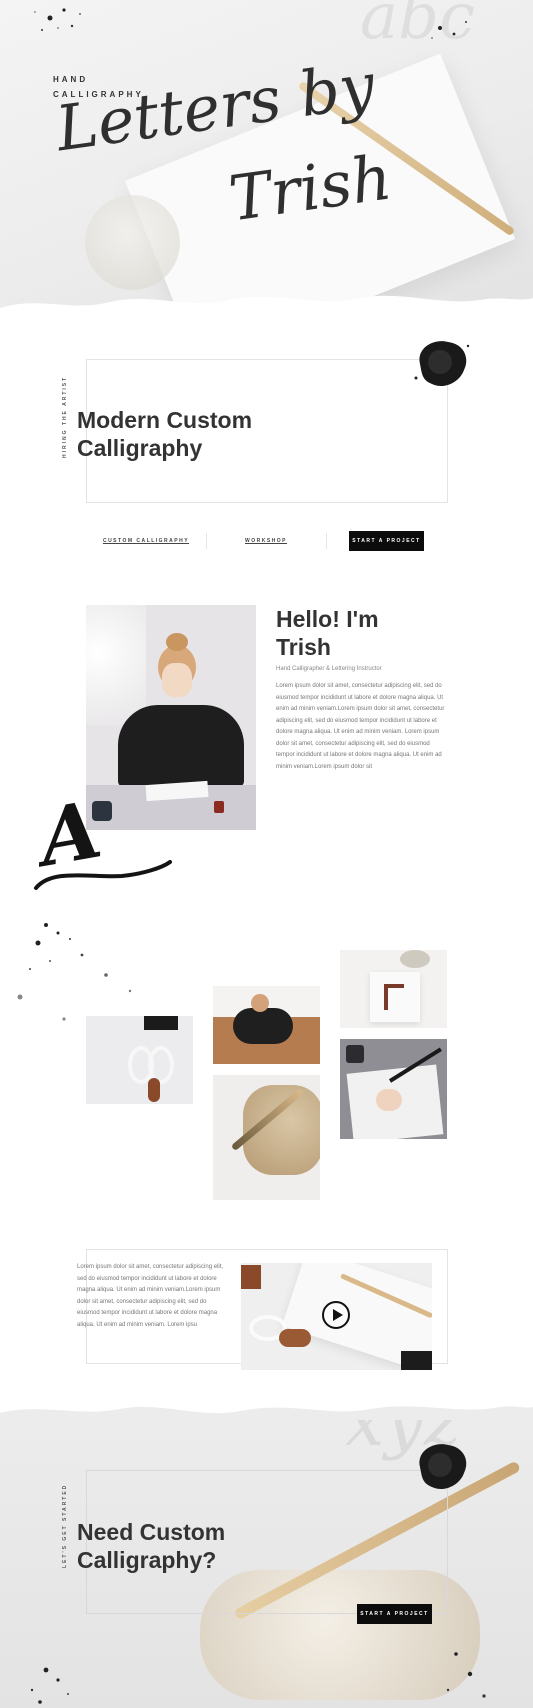 The width and height of the screenshot is (533, 1708). Describe the element at coordinates (263, 1026) in the screenshot. I see `gallery-person` at that location.